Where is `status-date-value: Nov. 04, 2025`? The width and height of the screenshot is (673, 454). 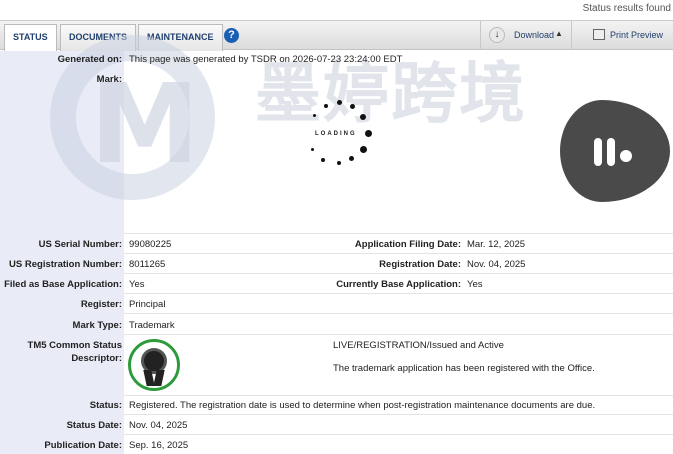
status-date-value: Nov. 04, 2025 is located at coordinates (158, 425).